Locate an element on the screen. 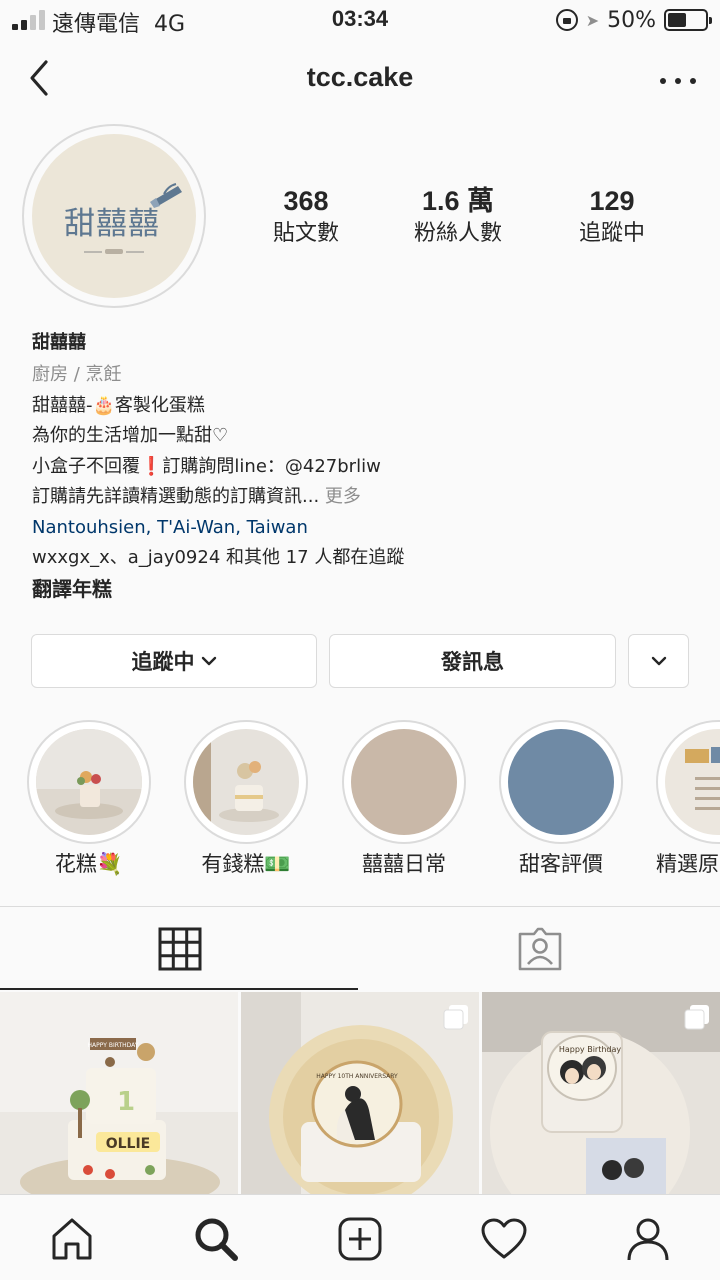 The image size is (720, 1280). suggested-accounts-button is located at coordinates (658, 661).